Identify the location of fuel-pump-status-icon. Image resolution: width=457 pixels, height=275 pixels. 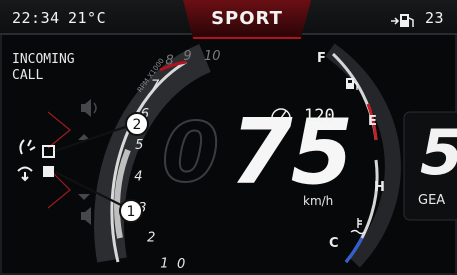
(402, 20).